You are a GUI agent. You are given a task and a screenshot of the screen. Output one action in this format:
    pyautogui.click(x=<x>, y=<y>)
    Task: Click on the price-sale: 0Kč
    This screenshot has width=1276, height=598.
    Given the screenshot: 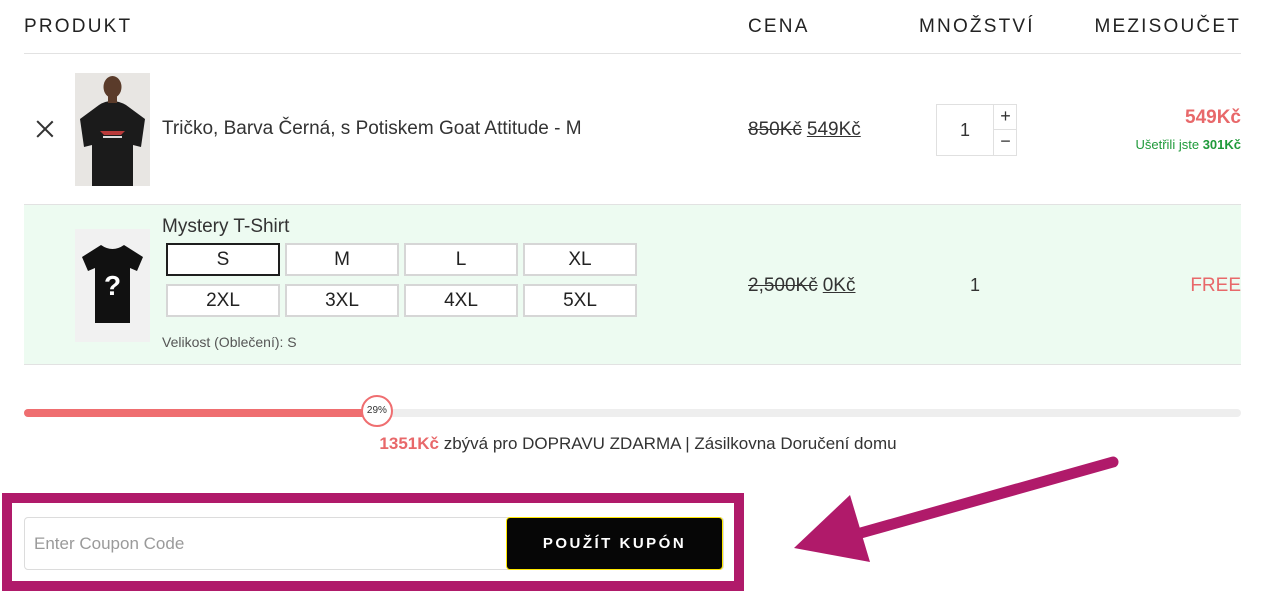 What is the action you would take?
    pyautogui.click(x=839, y=285)
    